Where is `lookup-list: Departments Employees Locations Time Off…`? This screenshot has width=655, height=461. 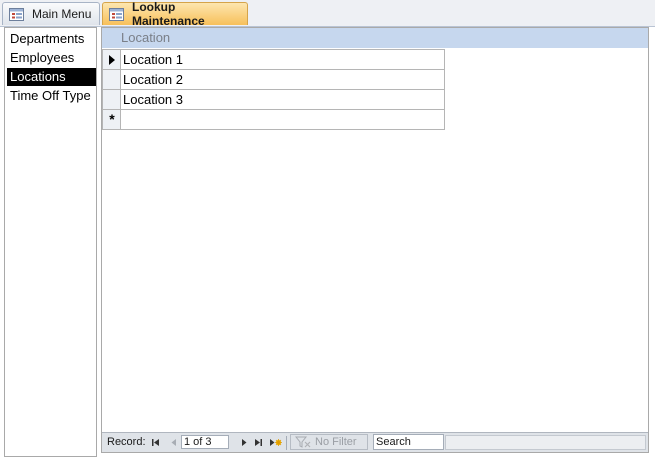 lookup-list: Departments Employees Locations Time Off… is located at coordinates (50, 242).